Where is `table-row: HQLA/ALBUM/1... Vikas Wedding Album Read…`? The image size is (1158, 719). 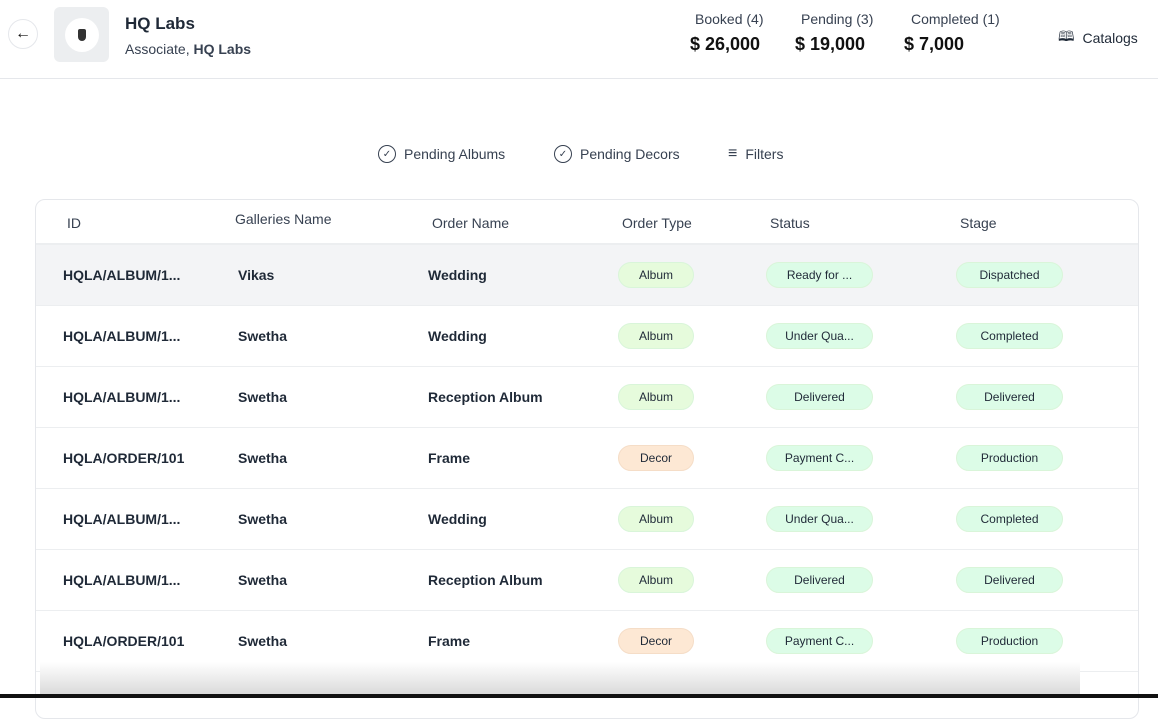
table-row: HQLA/ALBUM/1... Vikas Wedding Album Read… is located at coordinates (587, 275).